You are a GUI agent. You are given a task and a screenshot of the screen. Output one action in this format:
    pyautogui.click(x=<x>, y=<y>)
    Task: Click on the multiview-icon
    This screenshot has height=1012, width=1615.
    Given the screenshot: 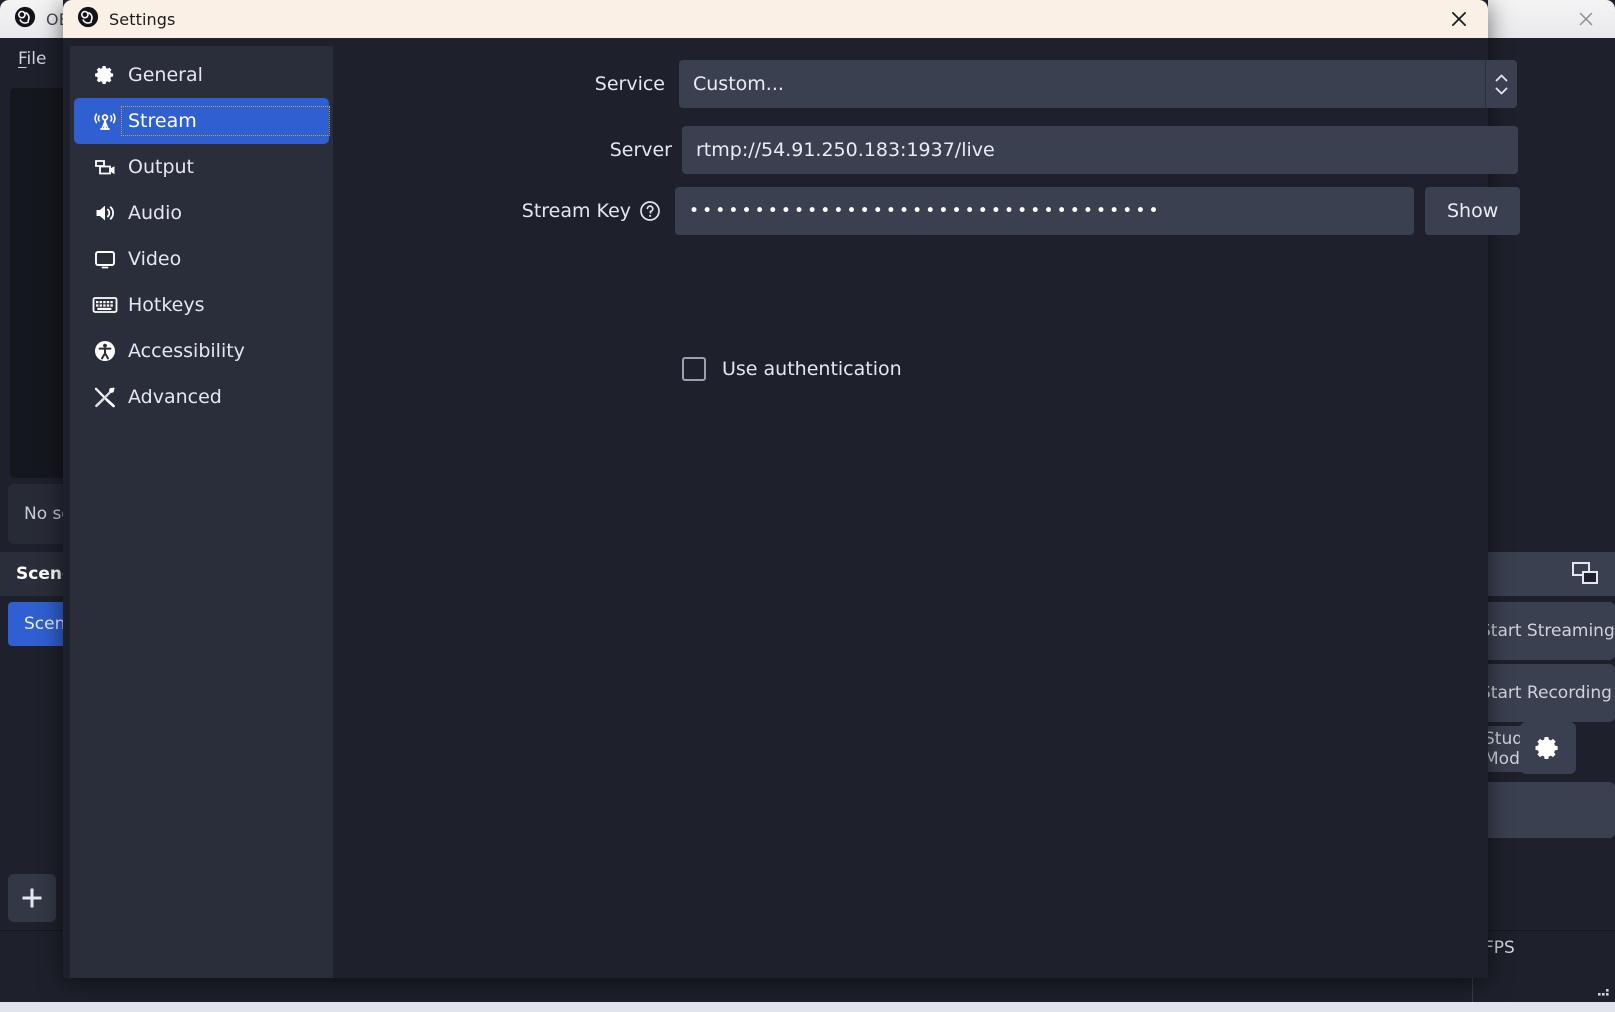 What is the action you would take?
    pyautogui.click(x=1585, y=573)
    